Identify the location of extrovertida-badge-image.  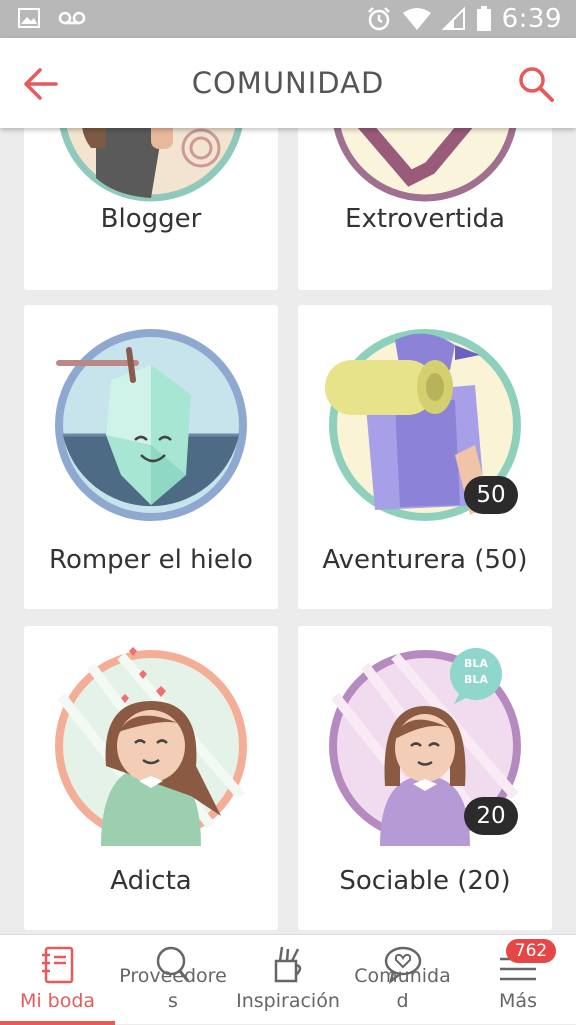
(425, 165).